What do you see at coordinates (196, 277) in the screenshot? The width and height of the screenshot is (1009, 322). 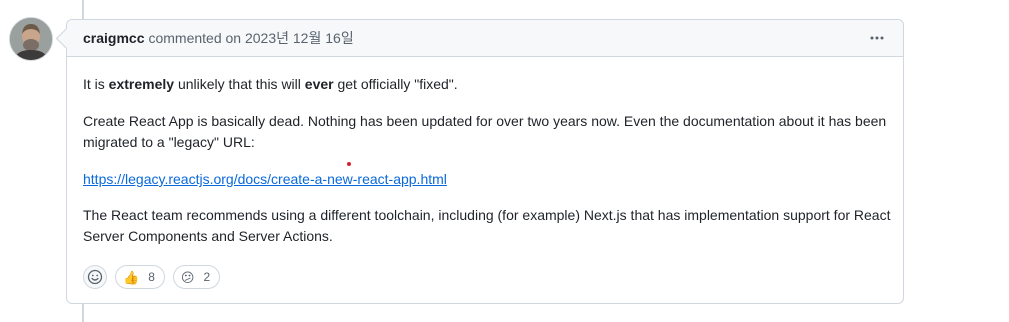 I see `reaction-confused: 😕 2` at bounding box center [196, 277].